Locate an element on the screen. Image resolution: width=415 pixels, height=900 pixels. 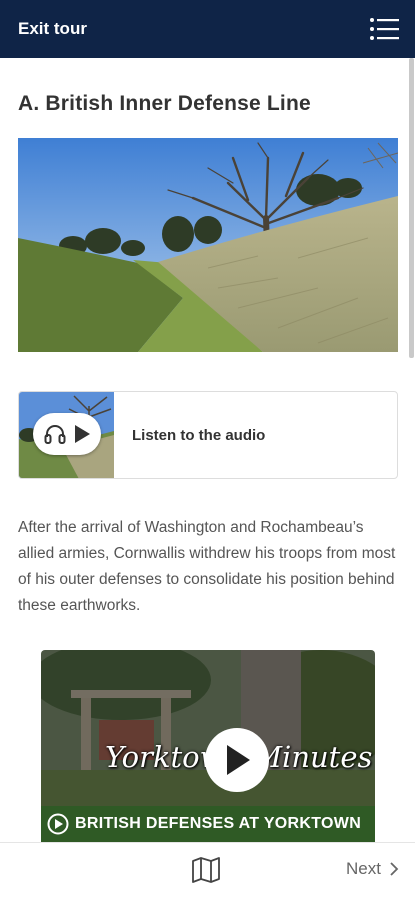
next-button: Next is located at coordinates (372, 869).